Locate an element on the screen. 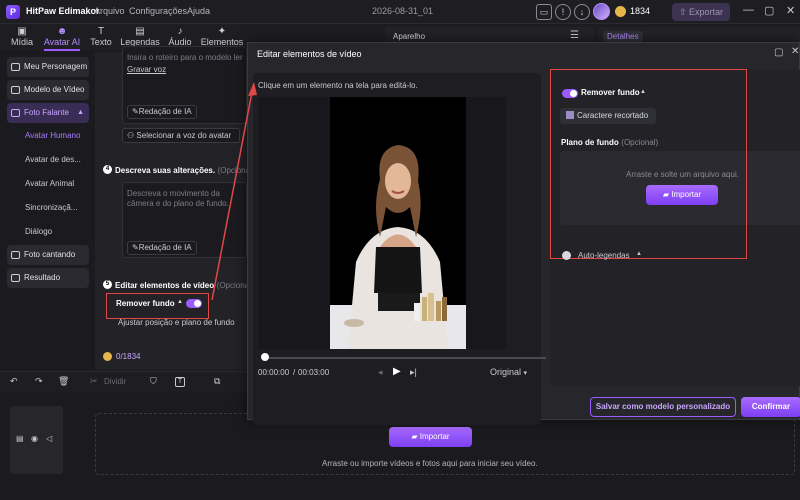 This screenshot has width=800, height=500. ai-writing-button: ✎Redação de IA is located at coordinates (162, 112).